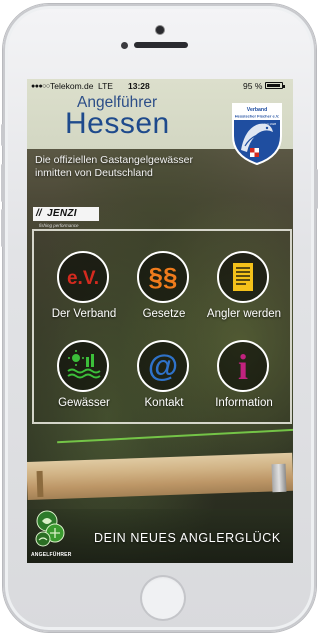 This screenshot has height=636, width=320. I want to click on tagline-line1: Die offiziellen Gastangelgewässer, so click(114, 160).